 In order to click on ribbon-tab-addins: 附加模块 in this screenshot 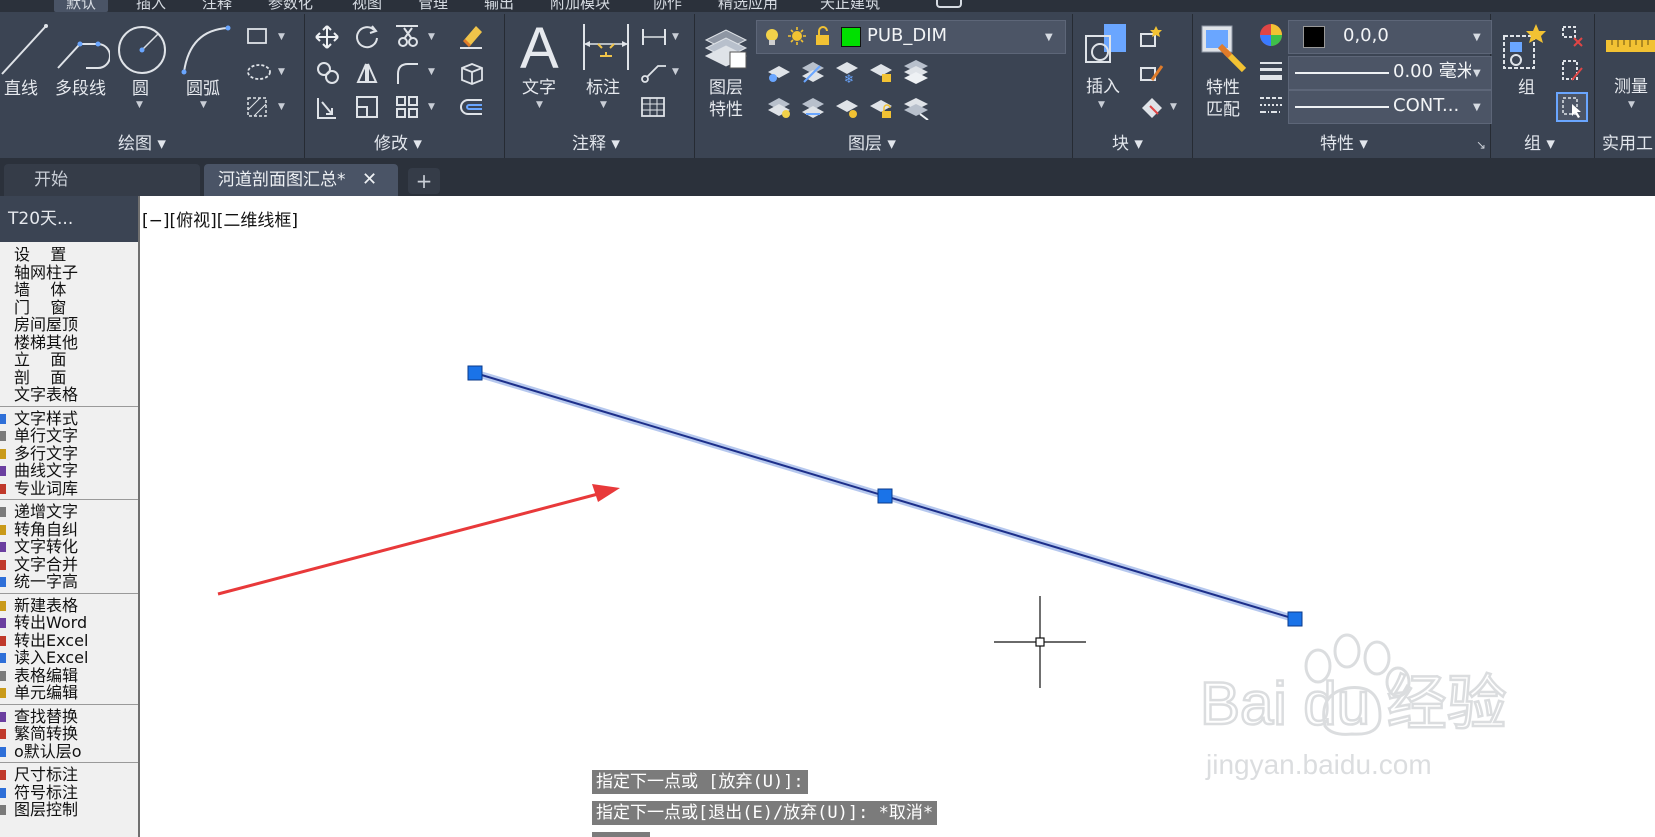, I will do `click(580, 6)`.